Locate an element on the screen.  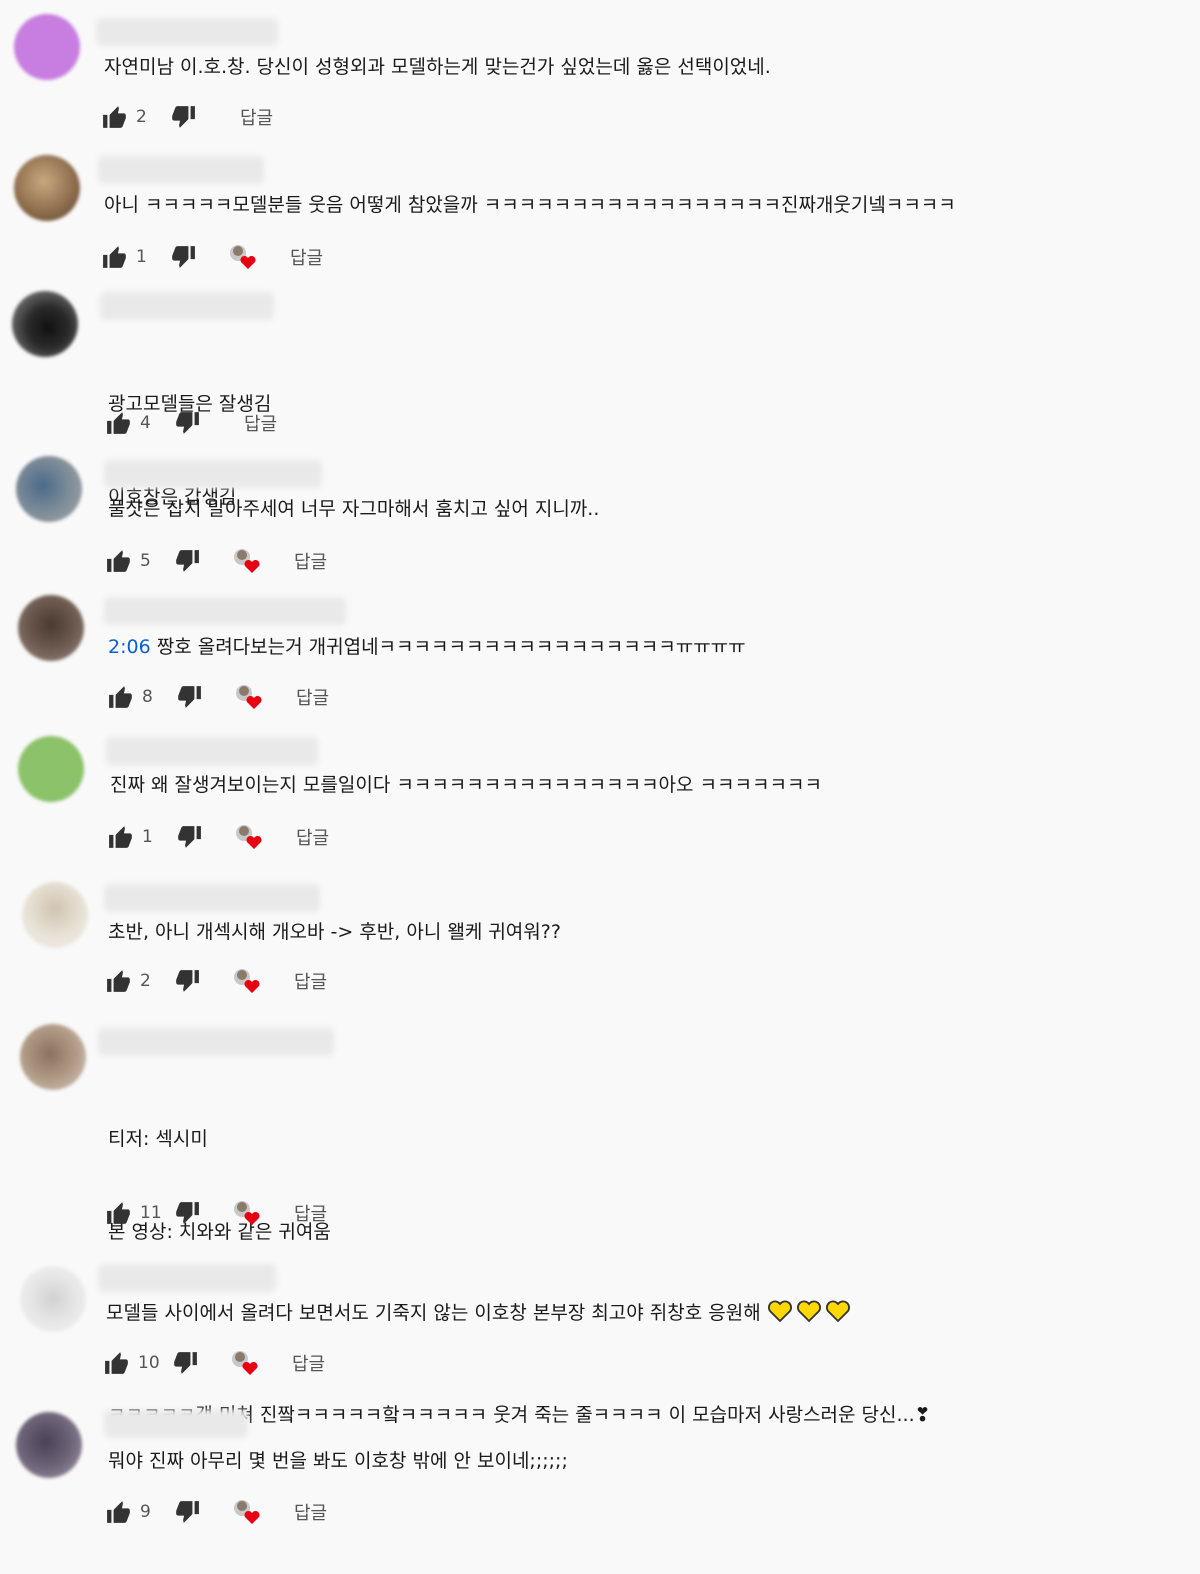
like-button: 10 is located at coordinates (138, 1363).